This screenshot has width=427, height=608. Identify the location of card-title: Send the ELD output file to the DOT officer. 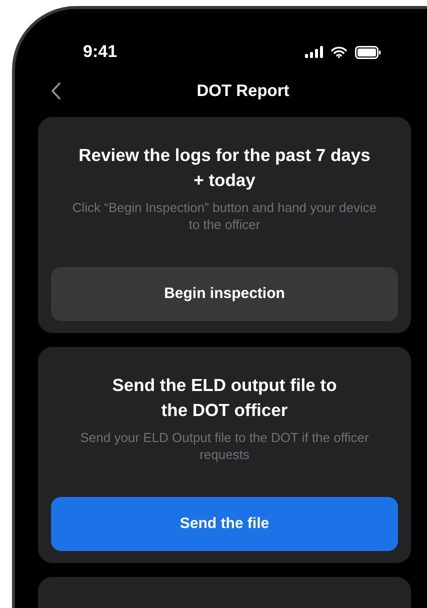
(224, 398).